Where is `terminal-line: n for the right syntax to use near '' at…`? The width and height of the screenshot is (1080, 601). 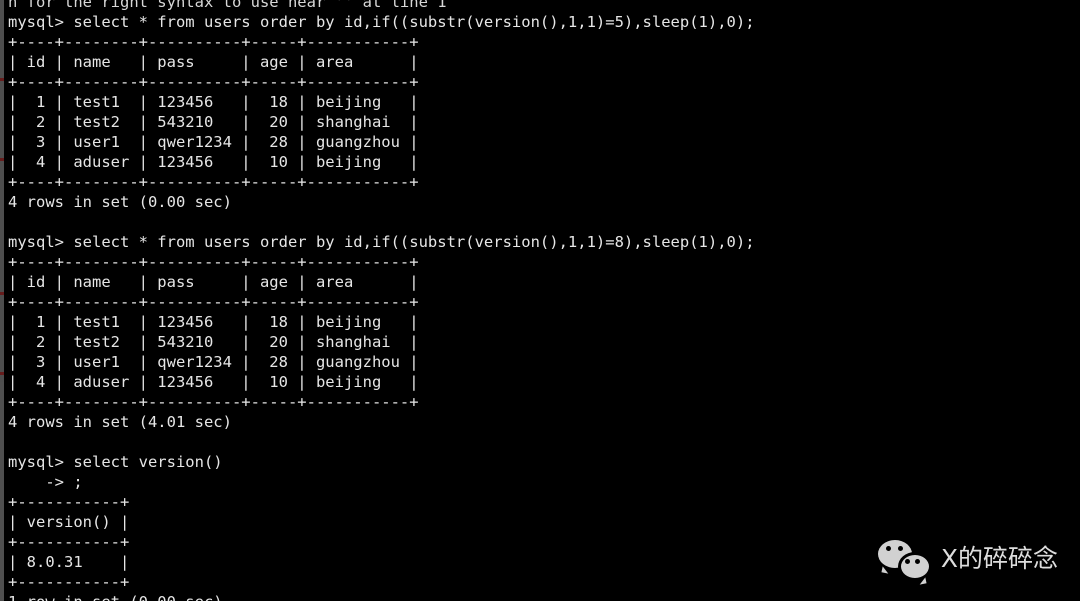
terminal-line: n for the right syntax to use near '' at… is located at coordinates (227, 5).